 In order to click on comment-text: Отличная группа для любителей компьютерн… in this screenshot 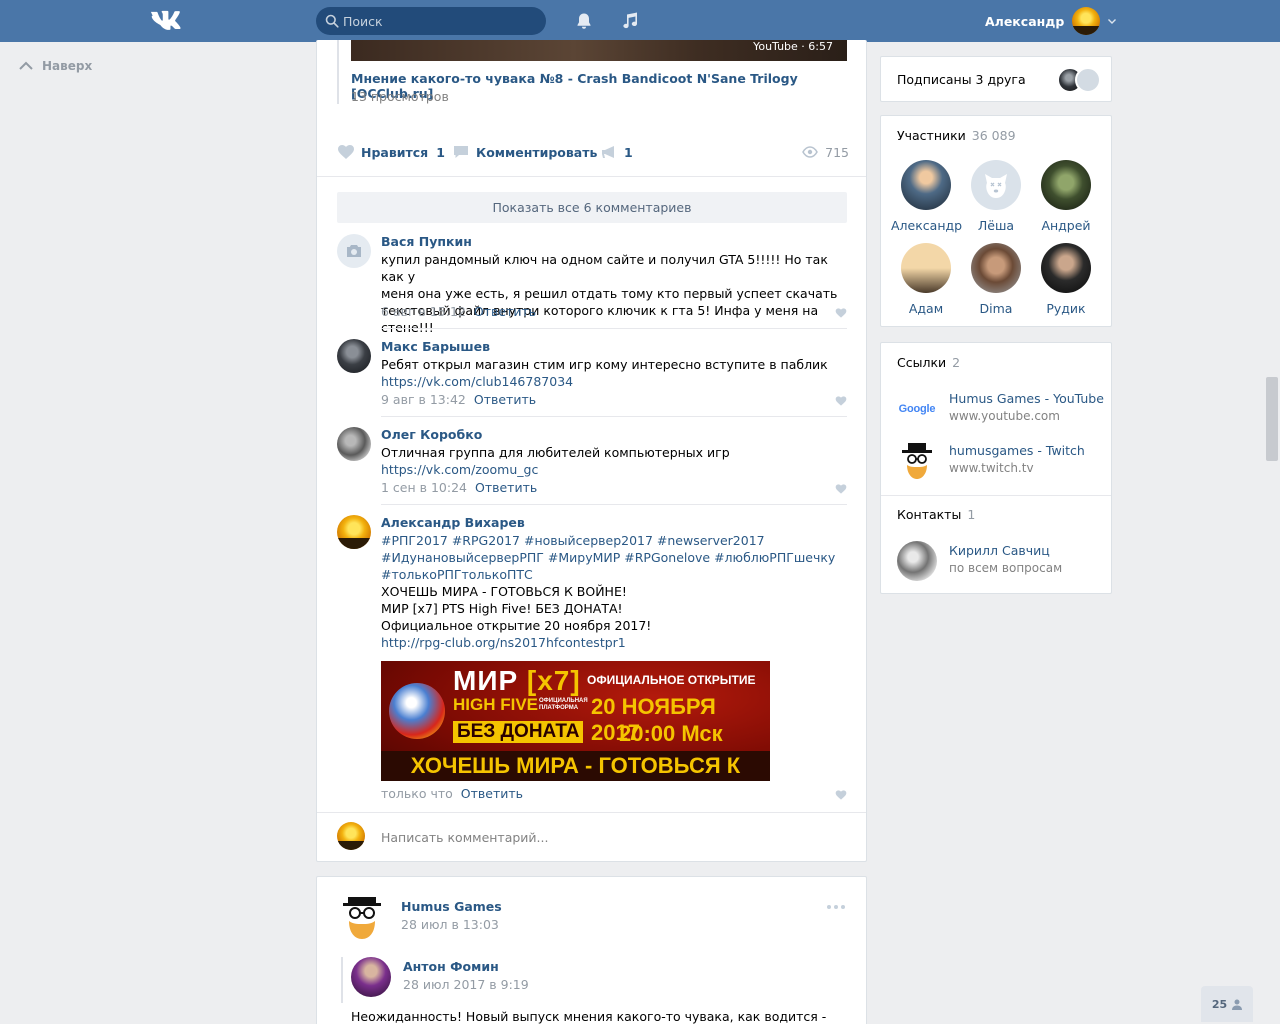, I will do `click(611, 461)`.